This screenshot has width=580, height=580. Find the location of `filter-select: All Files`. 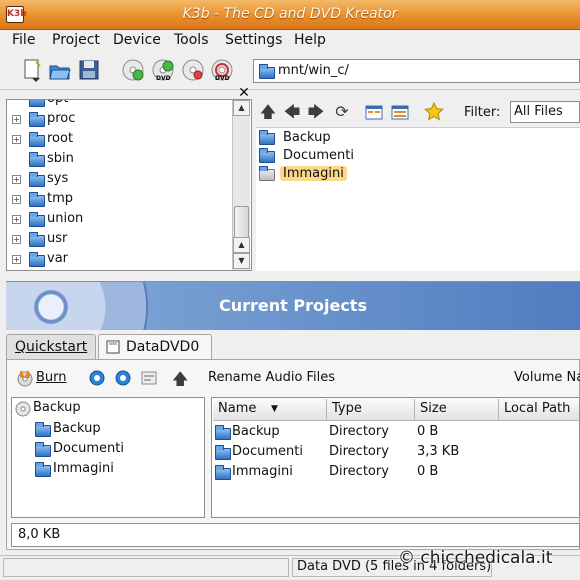

filter-select: All Files is located at coordinates (545, 112).